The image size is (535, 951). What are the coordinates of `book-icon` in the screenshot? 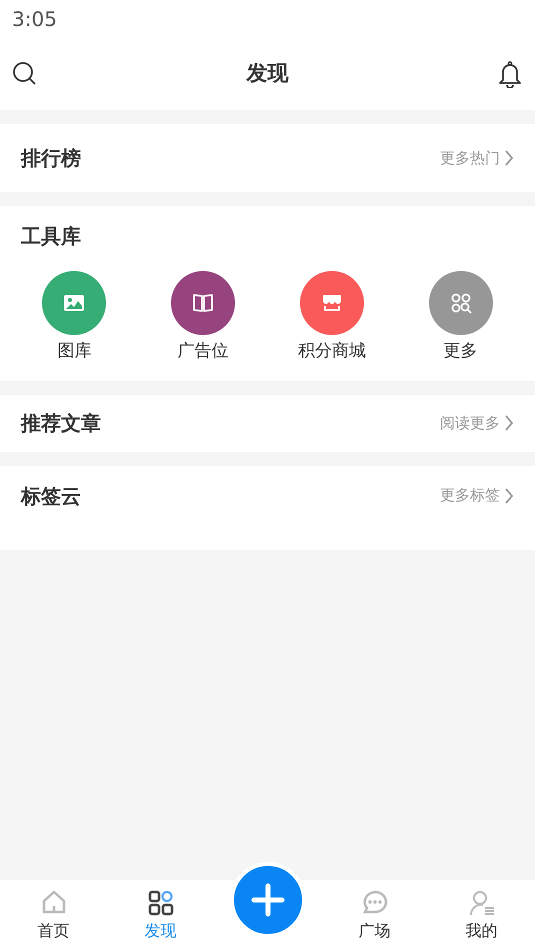 It's located at (203, 303).